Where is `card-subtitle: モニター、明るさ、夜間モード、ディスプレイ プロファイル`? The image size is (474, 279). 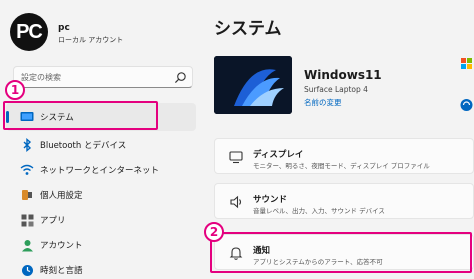
card-subtitle: モニター、明るさ、夜間モード、ディスプレイ プロファイル is located at coordinates (341, 166).